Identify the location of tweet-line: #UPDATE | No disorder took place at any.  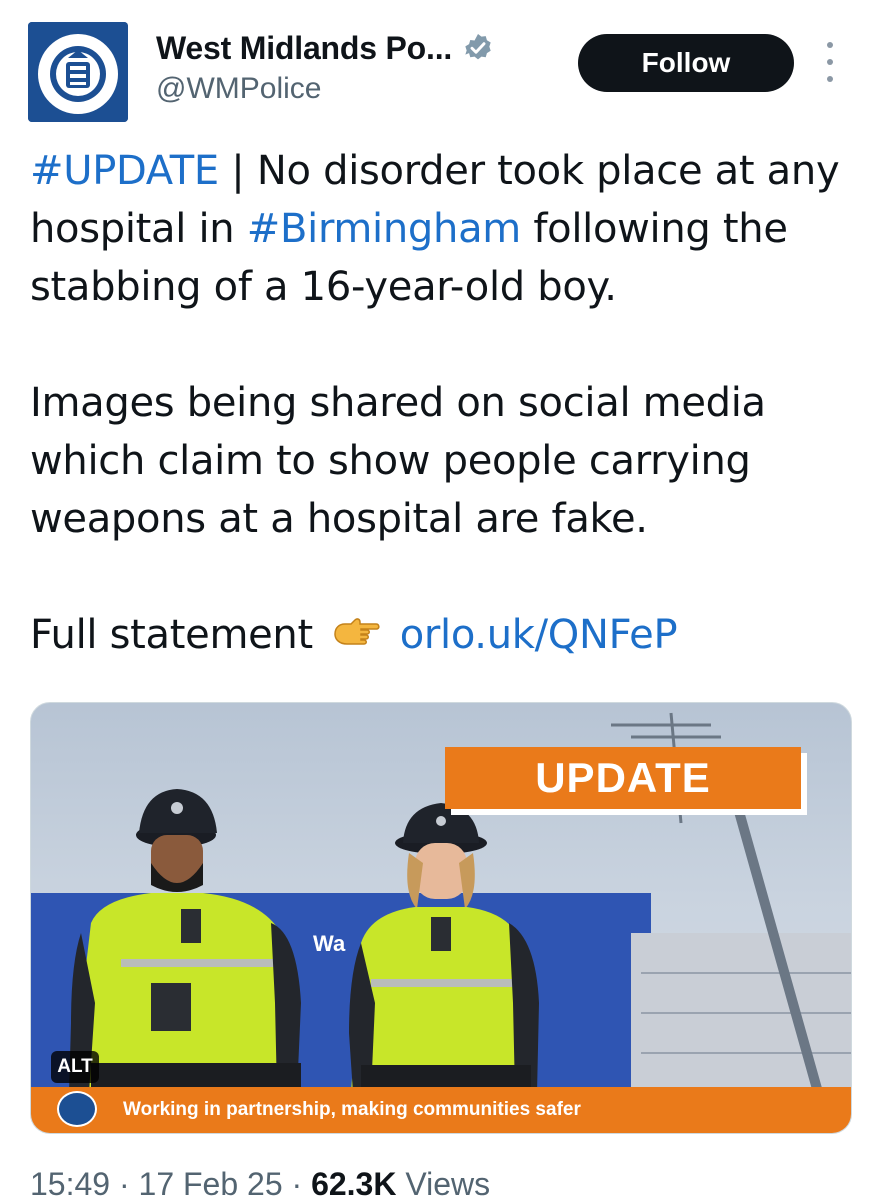
(435, 171).